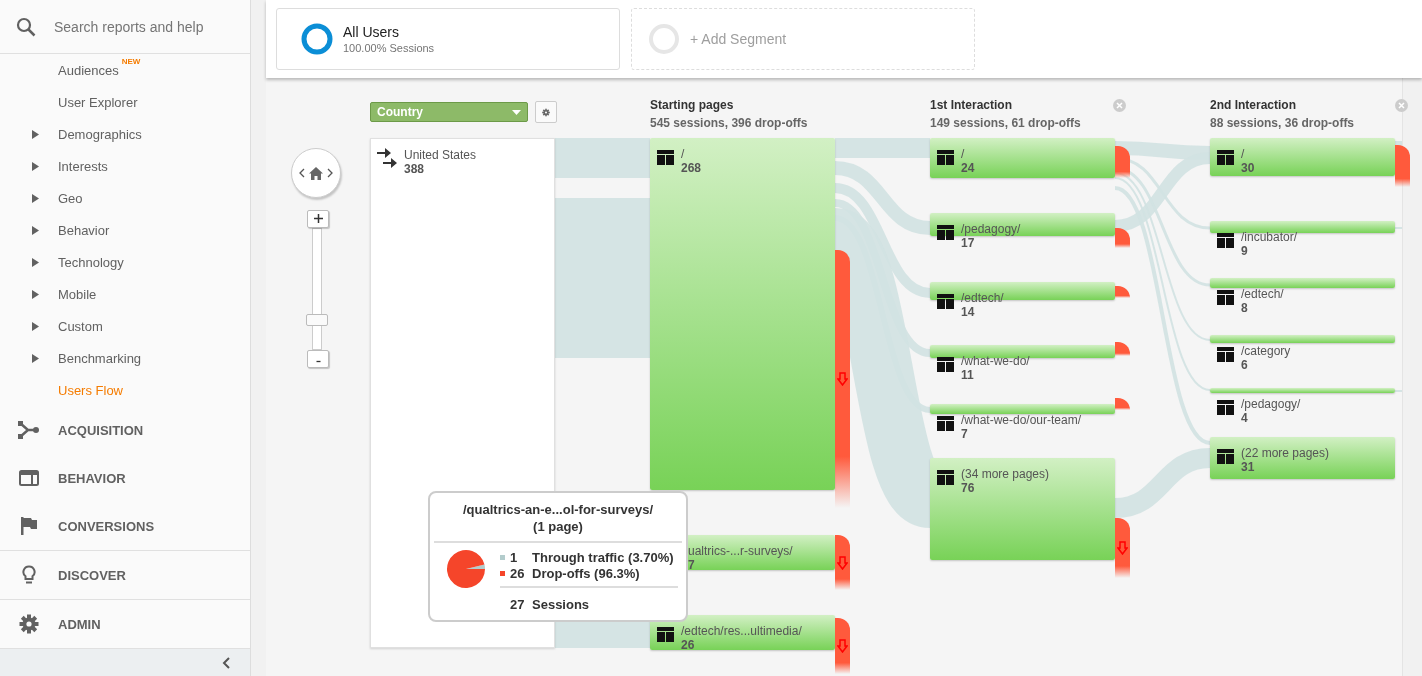 The height and width of the screenshot is (676, 1422). I want to click on pie-chart-drawing, so click(466, 569).